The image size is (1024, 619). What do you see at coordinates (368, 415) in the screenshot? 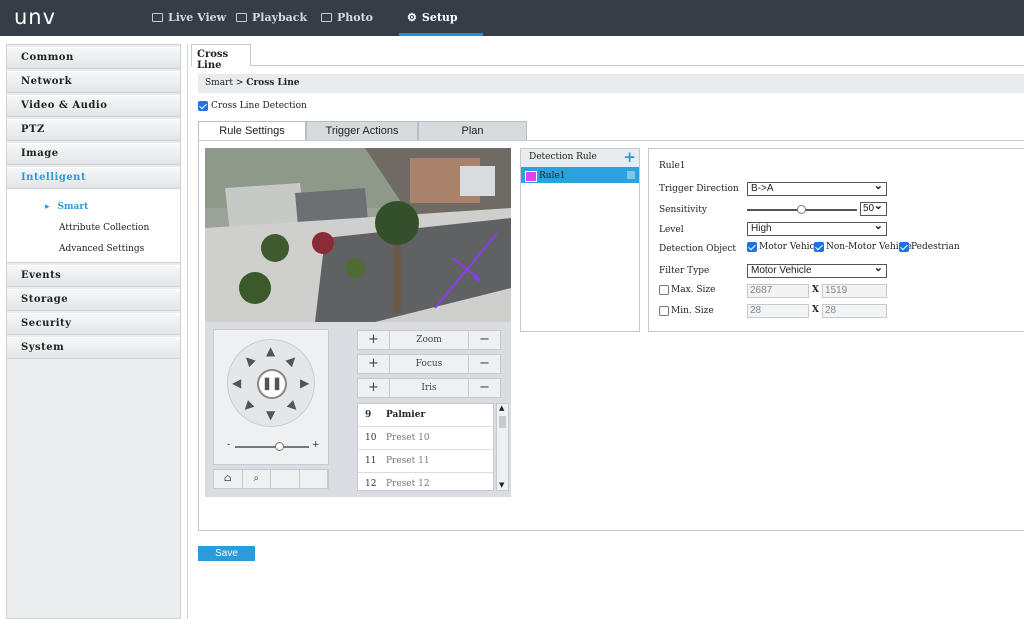
I see `preset-number: 9` at bounding box center [368, 415].